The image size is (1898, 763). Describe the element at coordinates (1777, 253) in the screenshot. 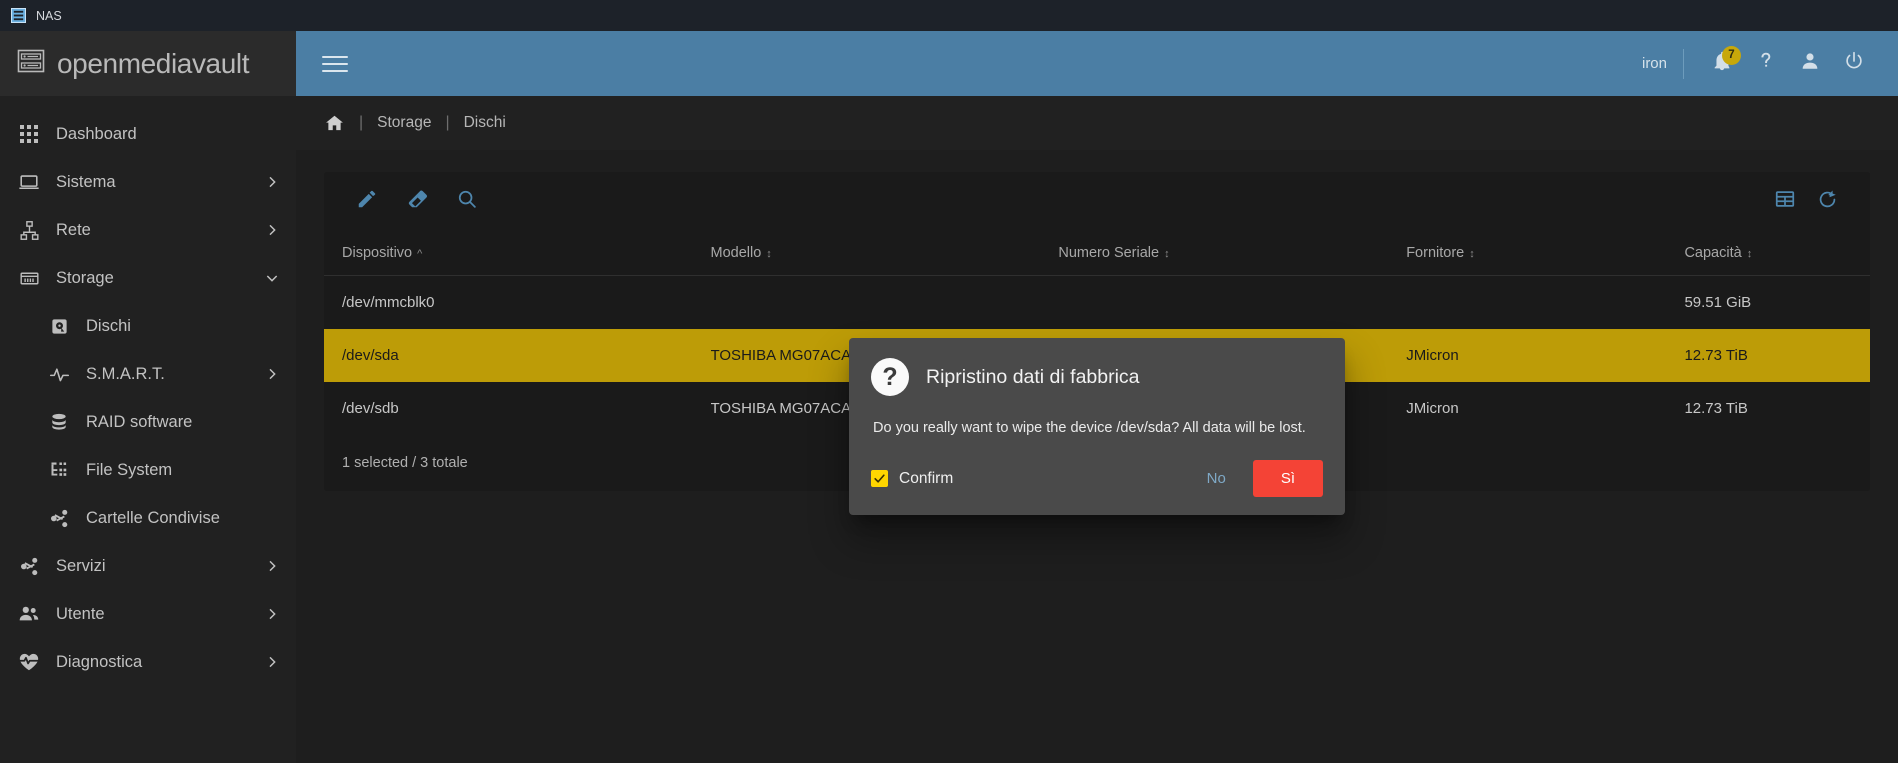

I see `column-header-capacita: Capacità ↕` at that location.